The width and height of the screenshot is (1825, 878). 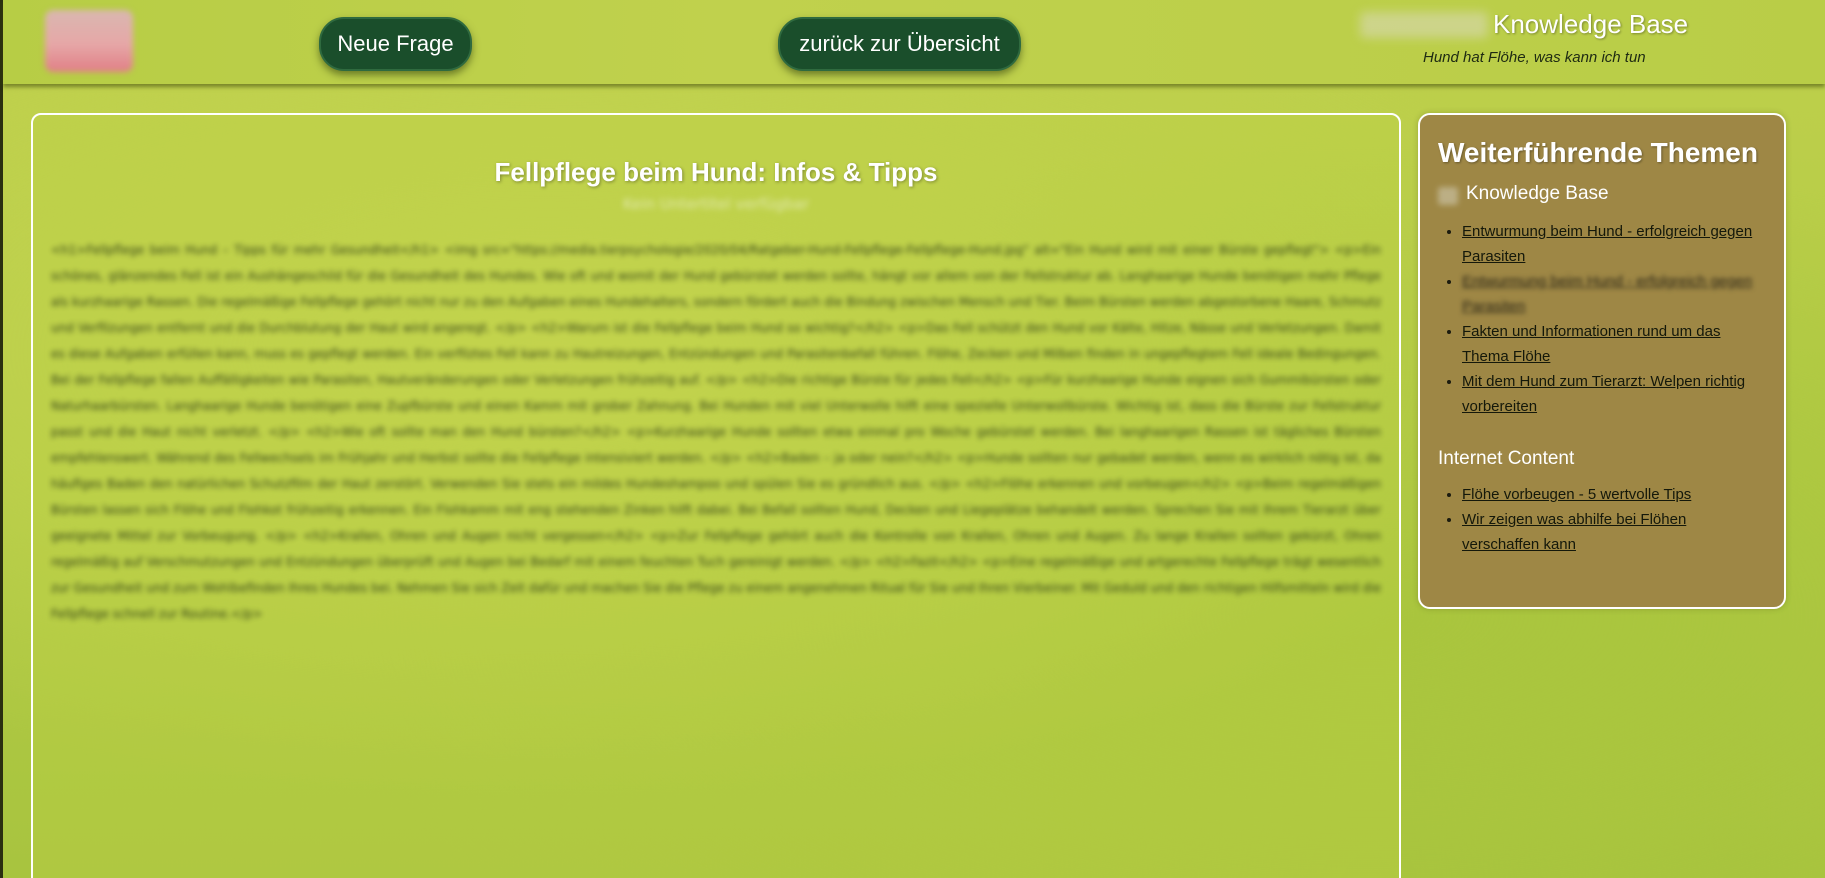 What do you see at coordinates (716, 172) in the screenshot?
I see `article-title: Fellpflege beim Hund: Infos & Tipps` at bounding box center [716, 172].